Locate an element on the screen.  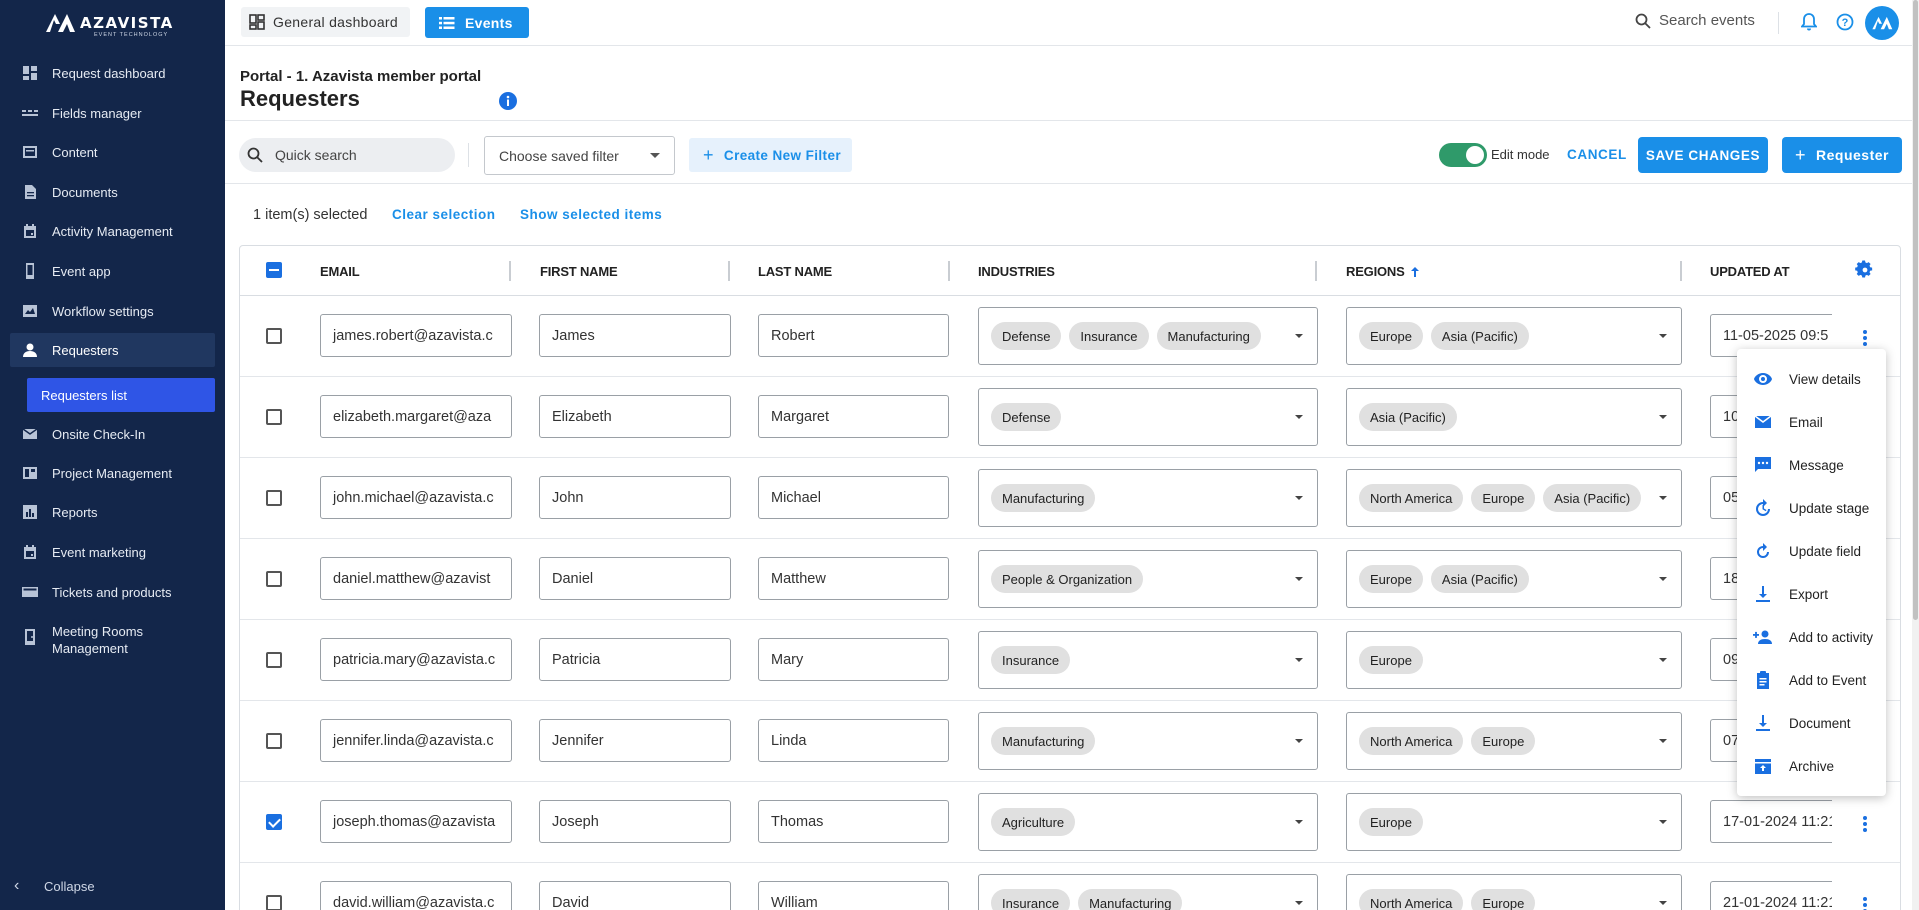
collapse-button: ‹ Collapse is located at coordinates (54, 886).